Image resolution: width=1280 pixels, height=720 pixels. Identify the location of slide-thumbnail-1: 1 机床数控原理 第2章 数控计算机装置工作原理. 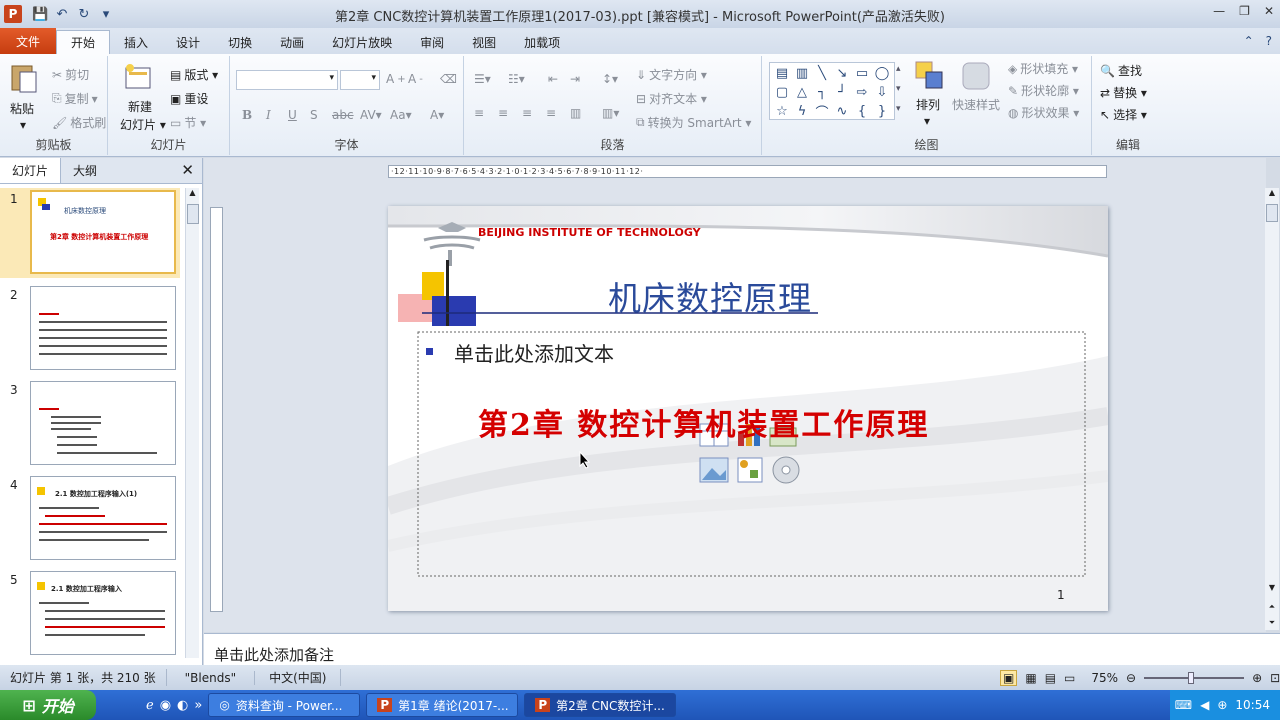
(90, 233).